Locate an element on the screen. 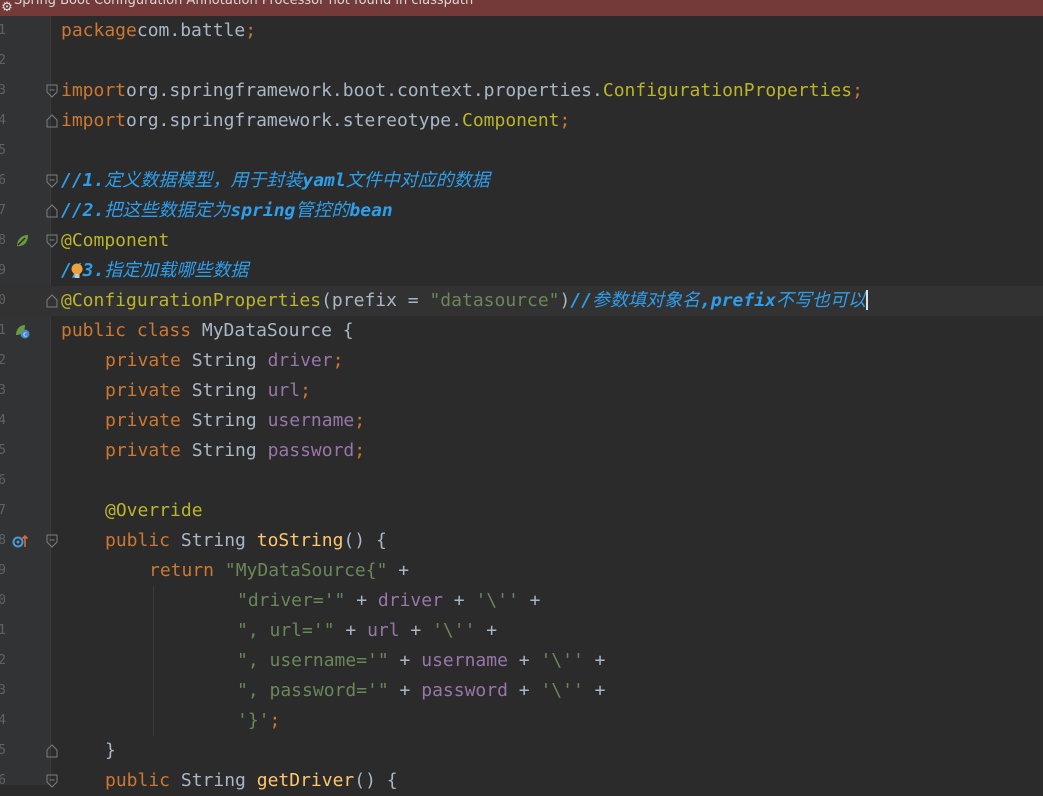 Image resolution: width=1043 pixels, height=796 pixels. code-token: () { is located at coordinates (365, 540).